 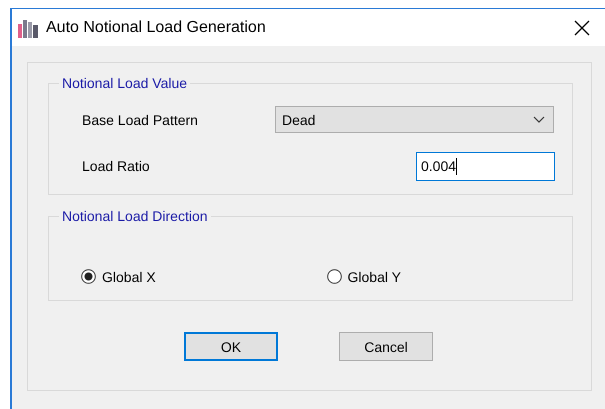 I want to click on radio-label: Global X, so click(x=129, y=276).